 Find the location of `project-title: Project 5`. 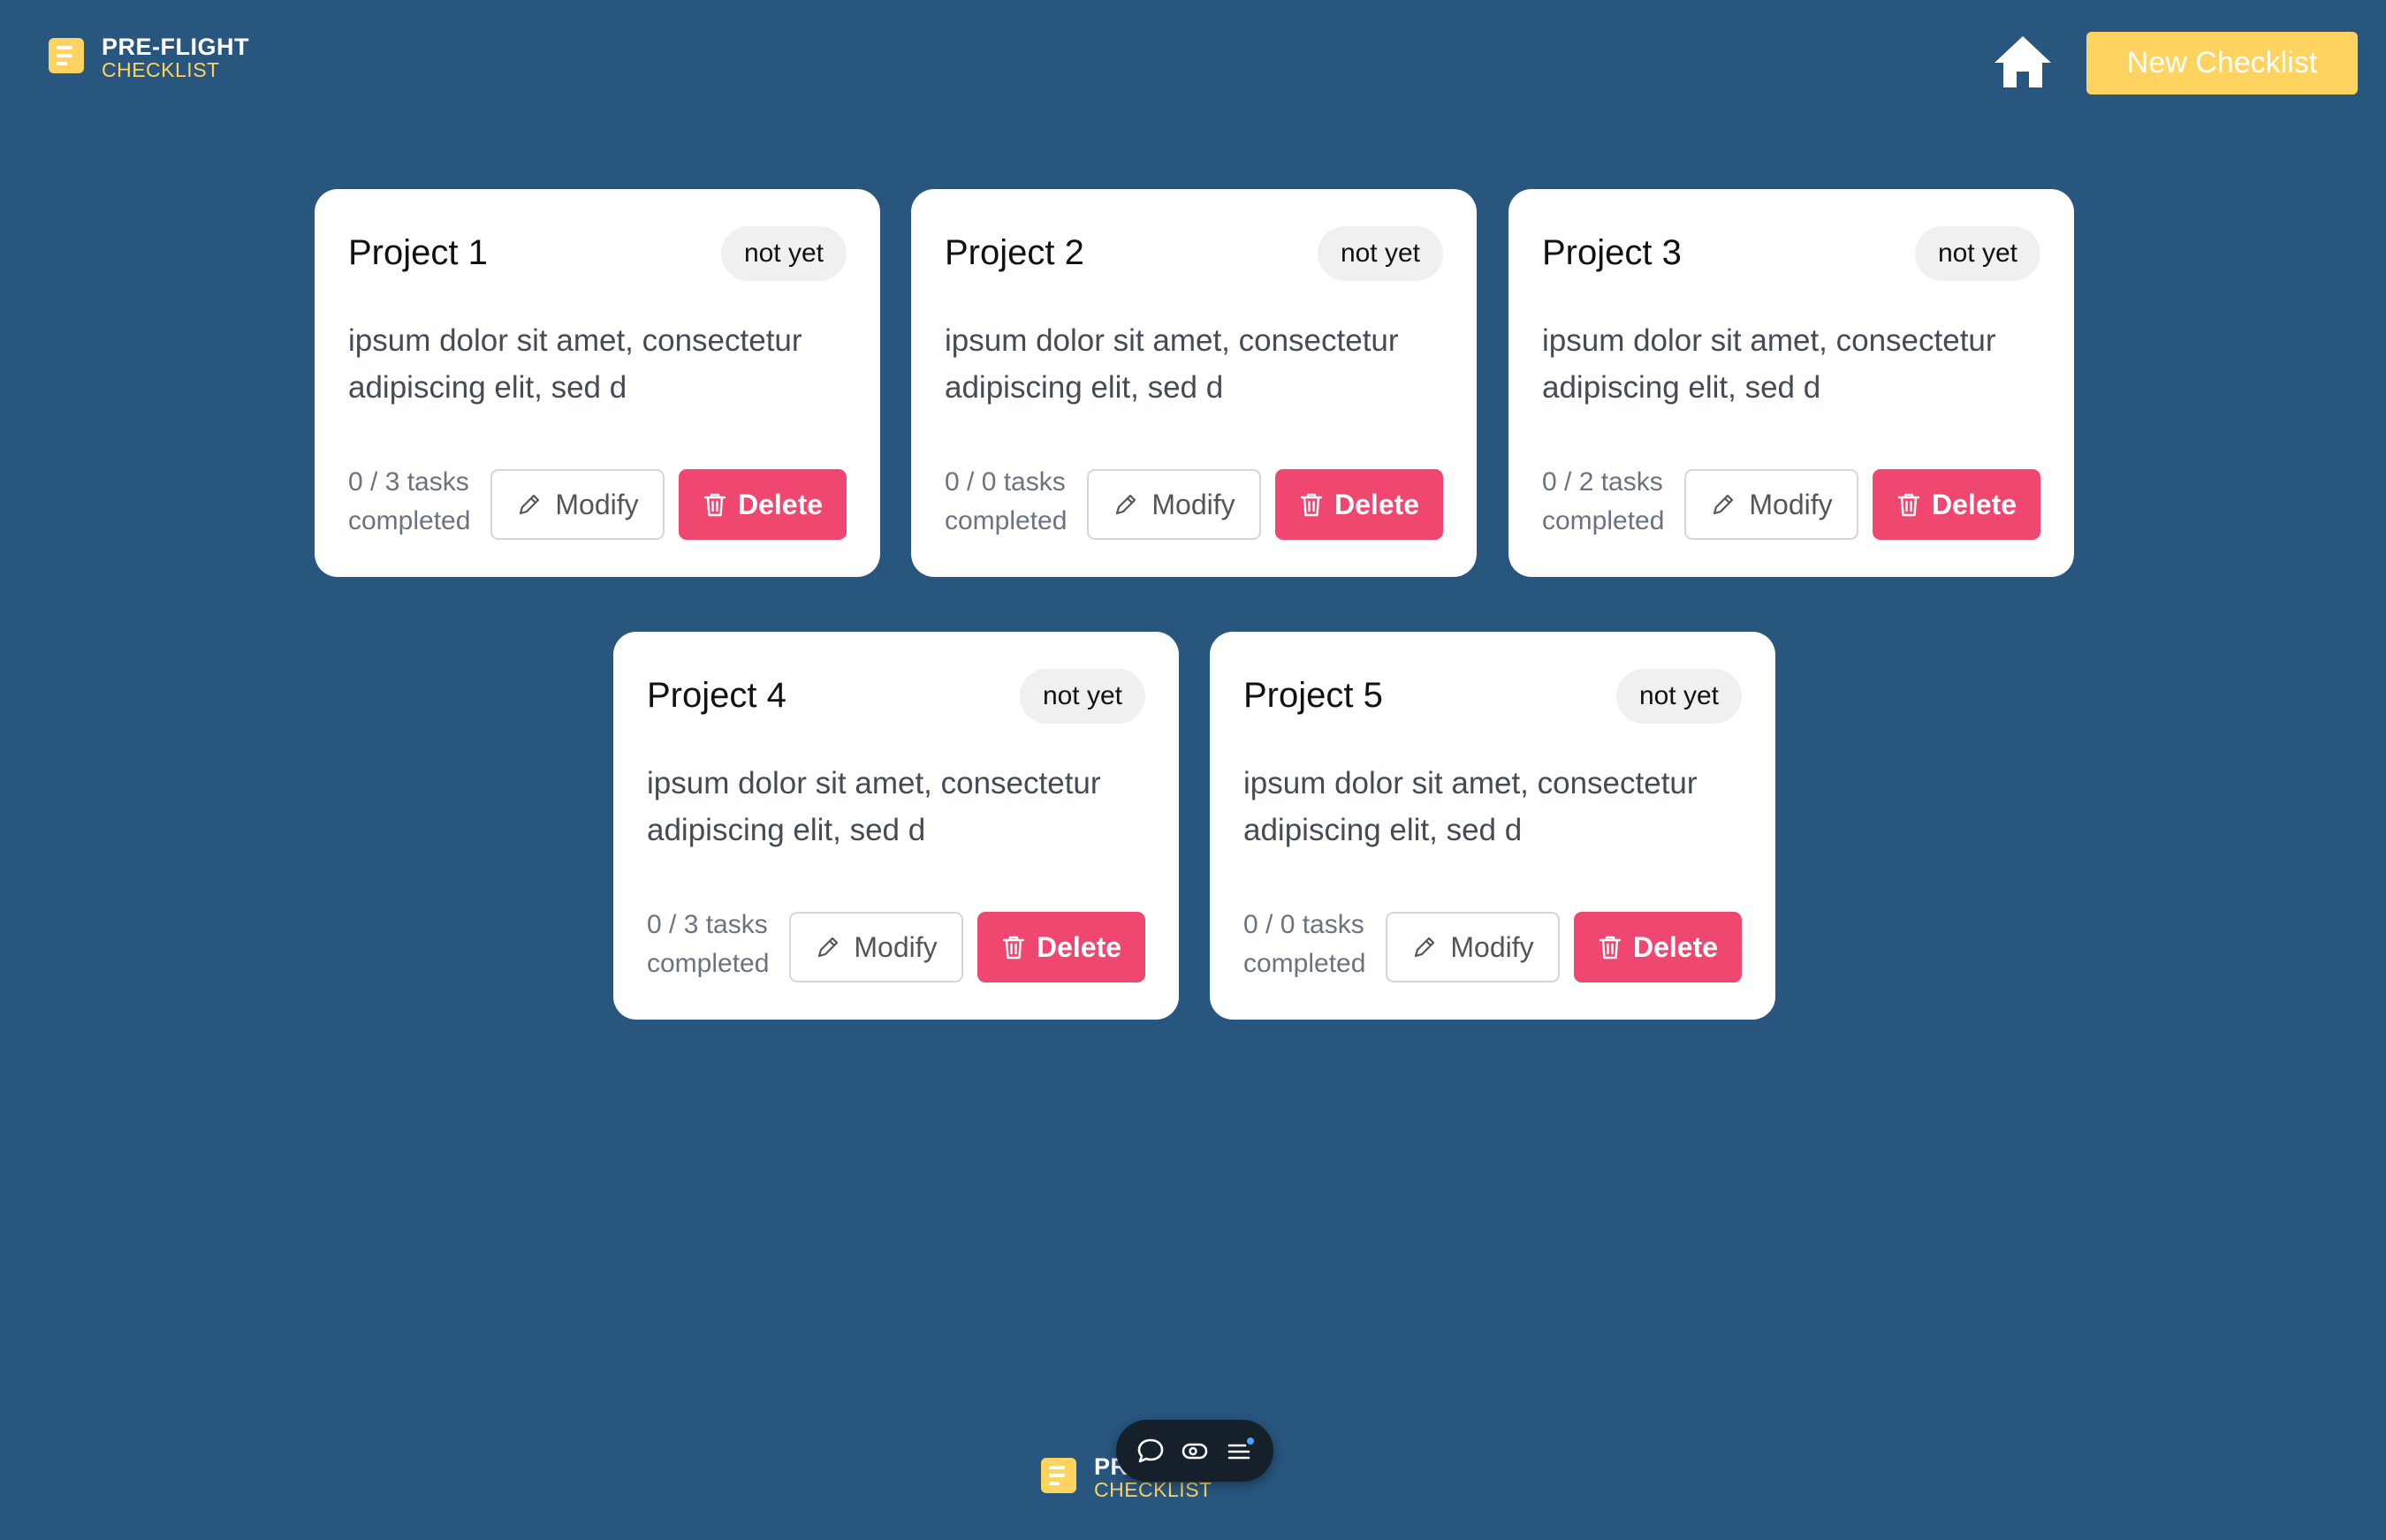

project-title: Project 5 is located at coordinates (1313, 695).